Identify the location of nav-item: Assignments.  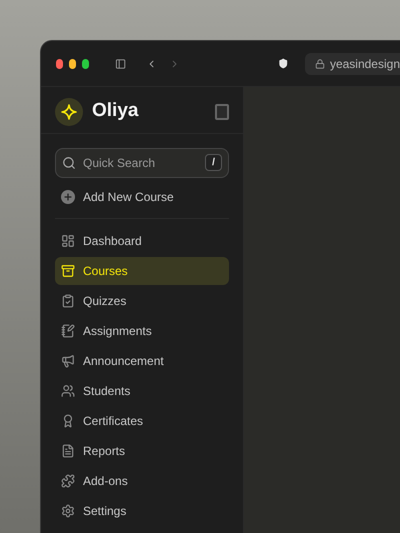
(142, 331).